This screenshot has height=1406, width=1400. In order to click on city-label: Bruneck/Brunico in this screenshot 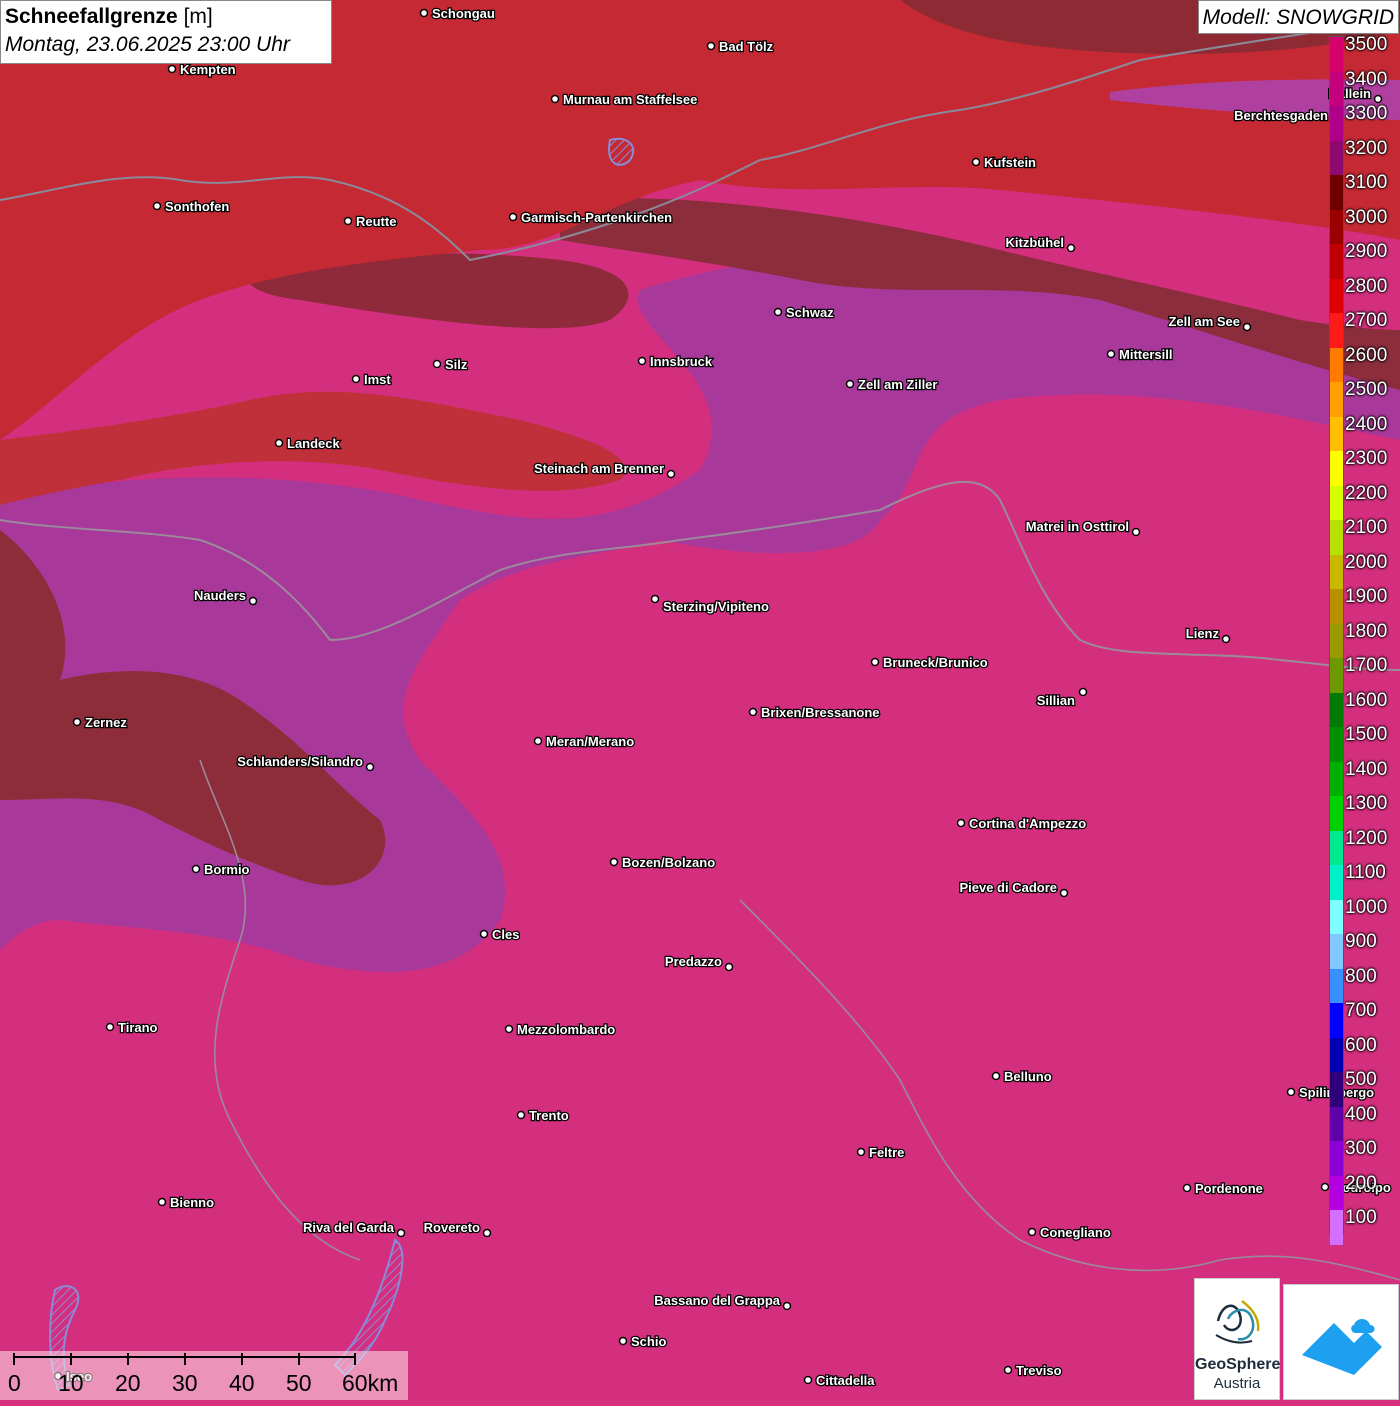, I will do `click(935, 662)`.